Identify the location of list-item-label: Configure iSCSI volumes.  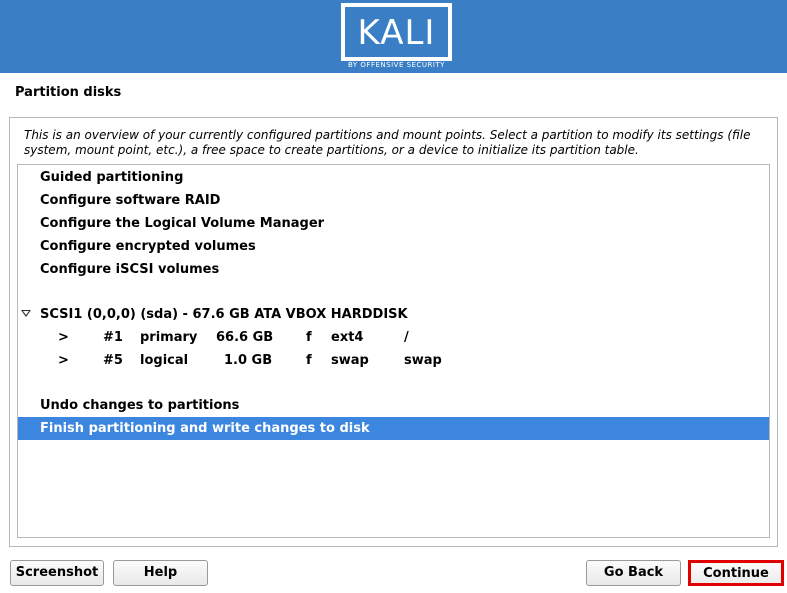
(130, 269).